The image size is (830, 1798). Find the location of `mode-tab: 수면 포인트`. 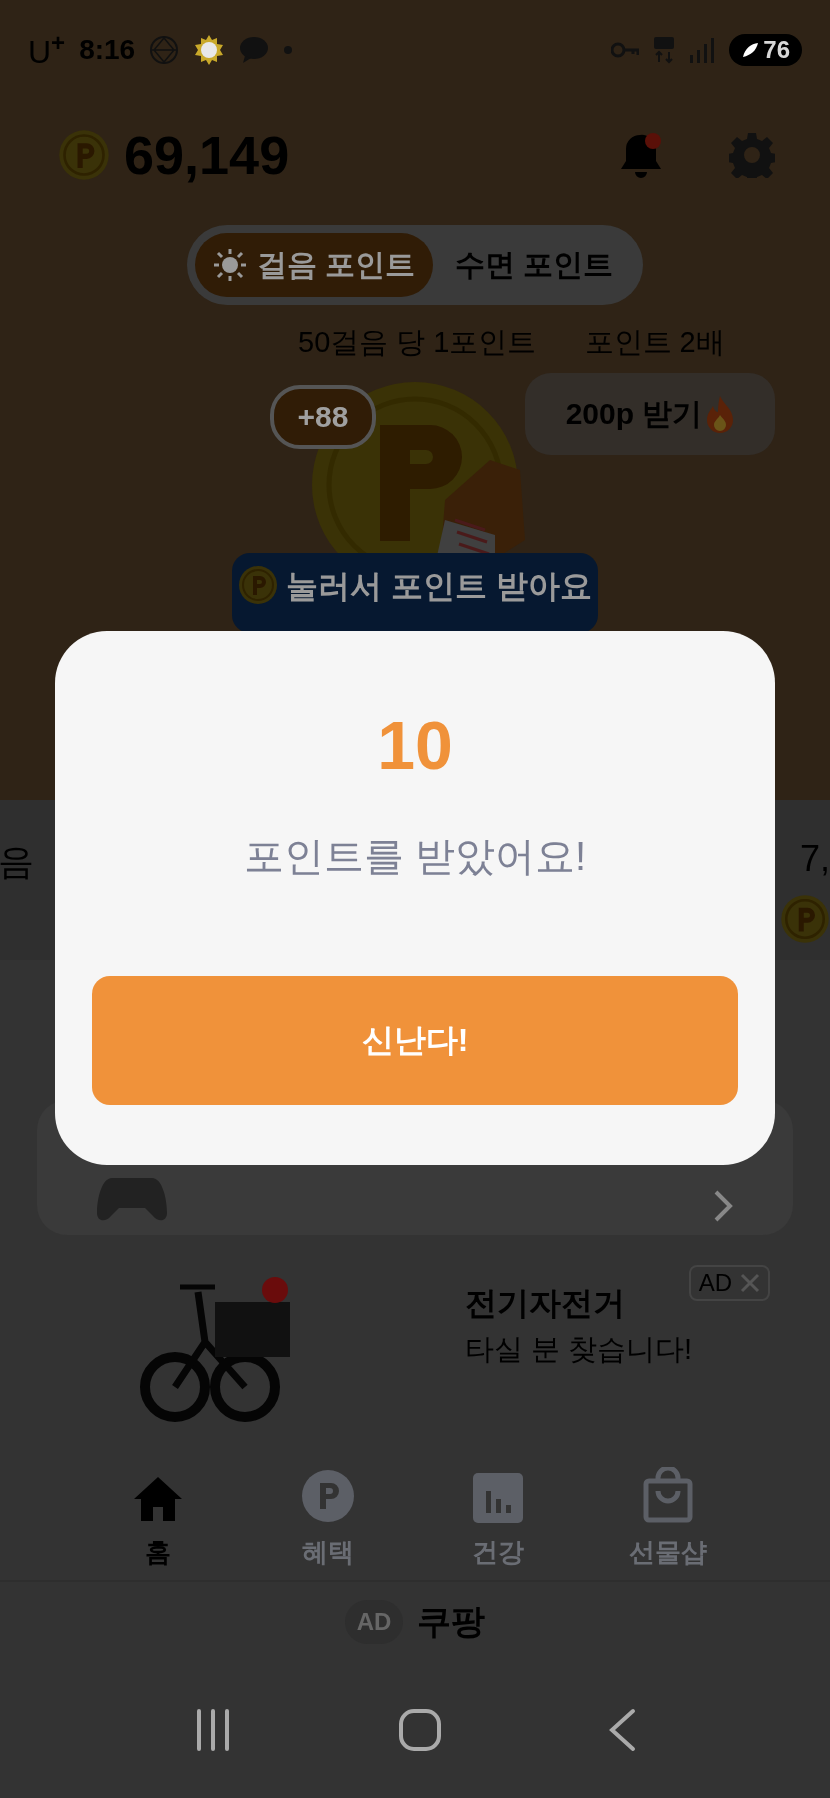

mode-tab: 수면 포인트 is located at coordinates (534, 265).